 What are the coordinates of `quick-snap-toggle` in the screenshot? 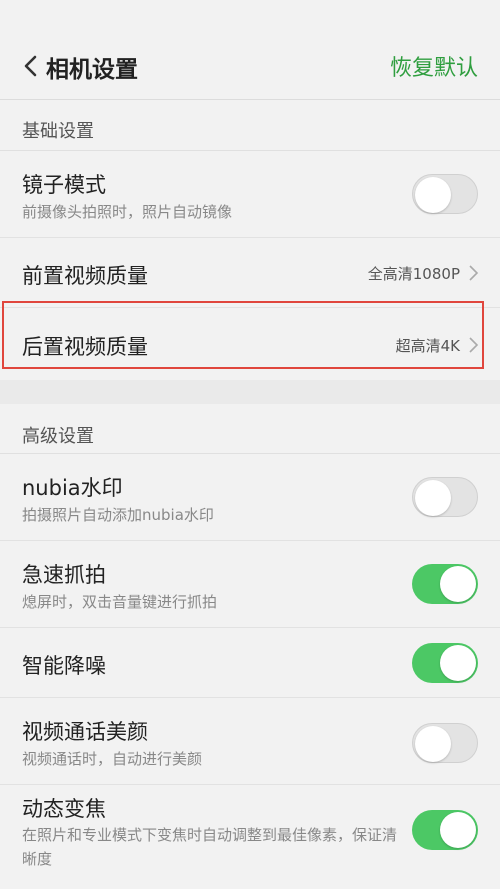 It's located at (445, 584).